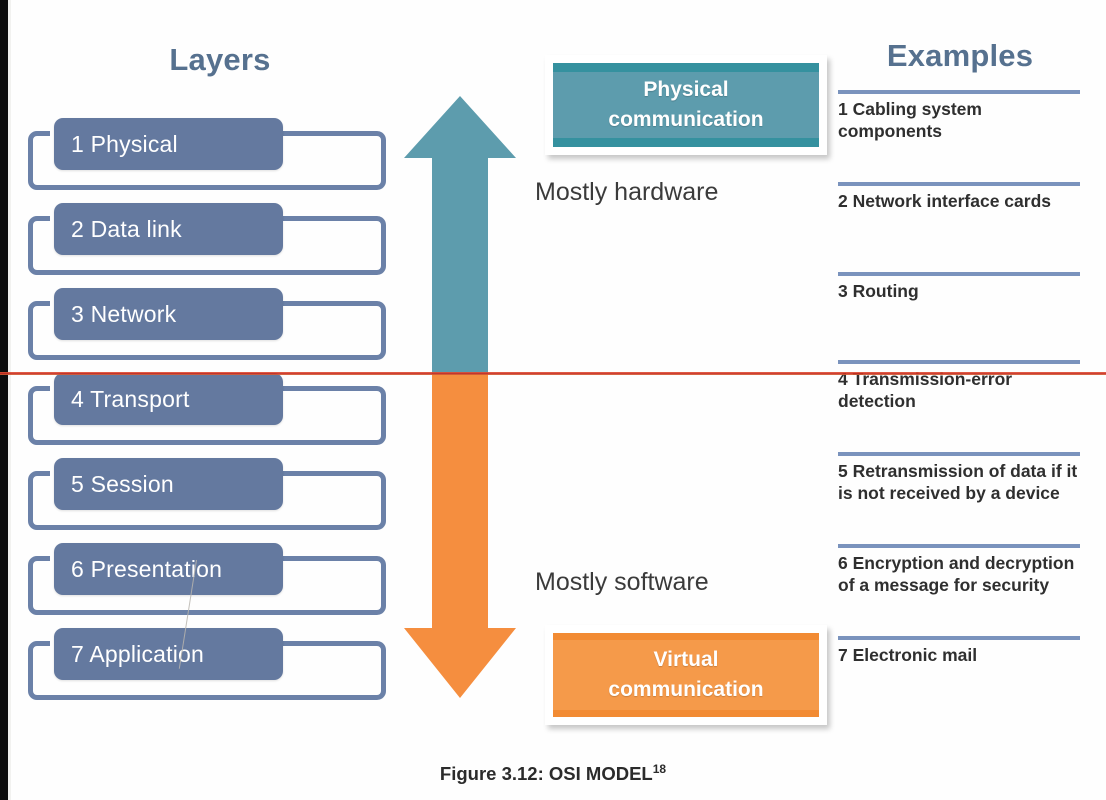  What do you see at coordinates (686, 636) in the screenshot?
I see `virtual-box-top-band` at bounding box center [686, 636].